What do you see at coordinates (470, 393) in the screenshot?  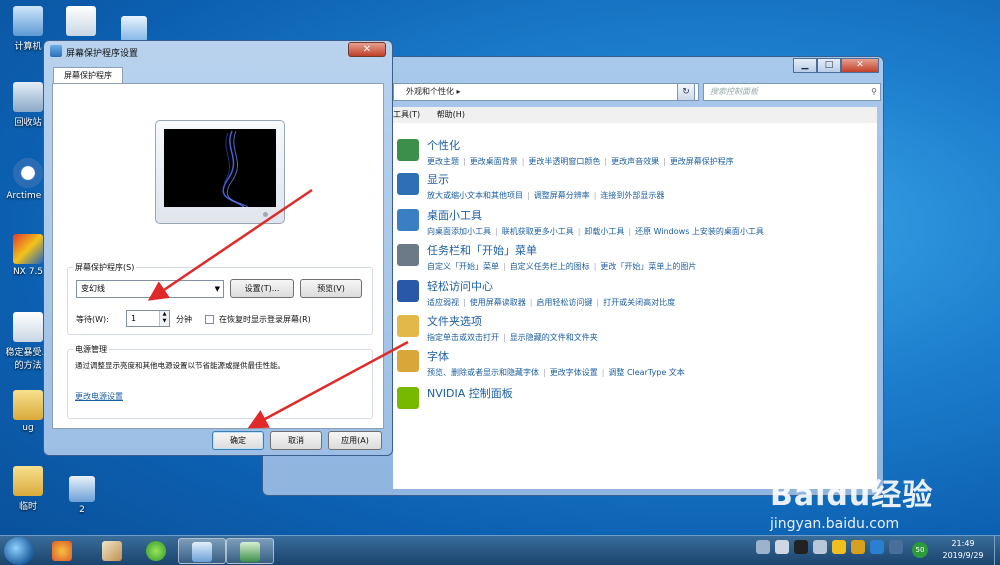 I see `category-title: NVIDIA 控制面板` at bounding box center [470, 393].